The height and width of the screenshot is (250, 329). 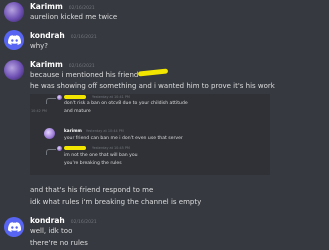 What do you see at coordinates (93, 163) in the screenshot?
I see `message-text: you're breaking the rules` at bounding box center [93, 163].